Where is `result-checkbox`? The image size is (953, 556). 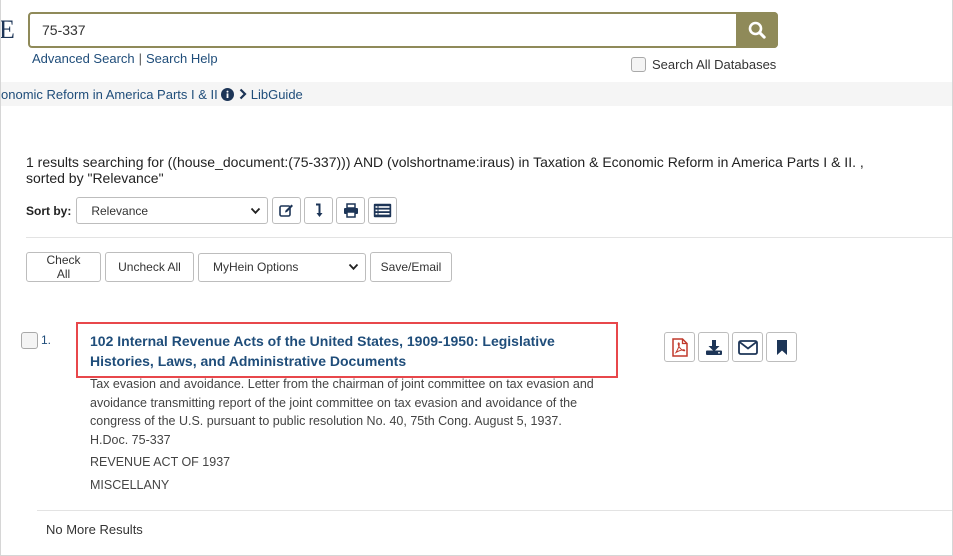
result-checkbox is located at coordinates (29, 340).